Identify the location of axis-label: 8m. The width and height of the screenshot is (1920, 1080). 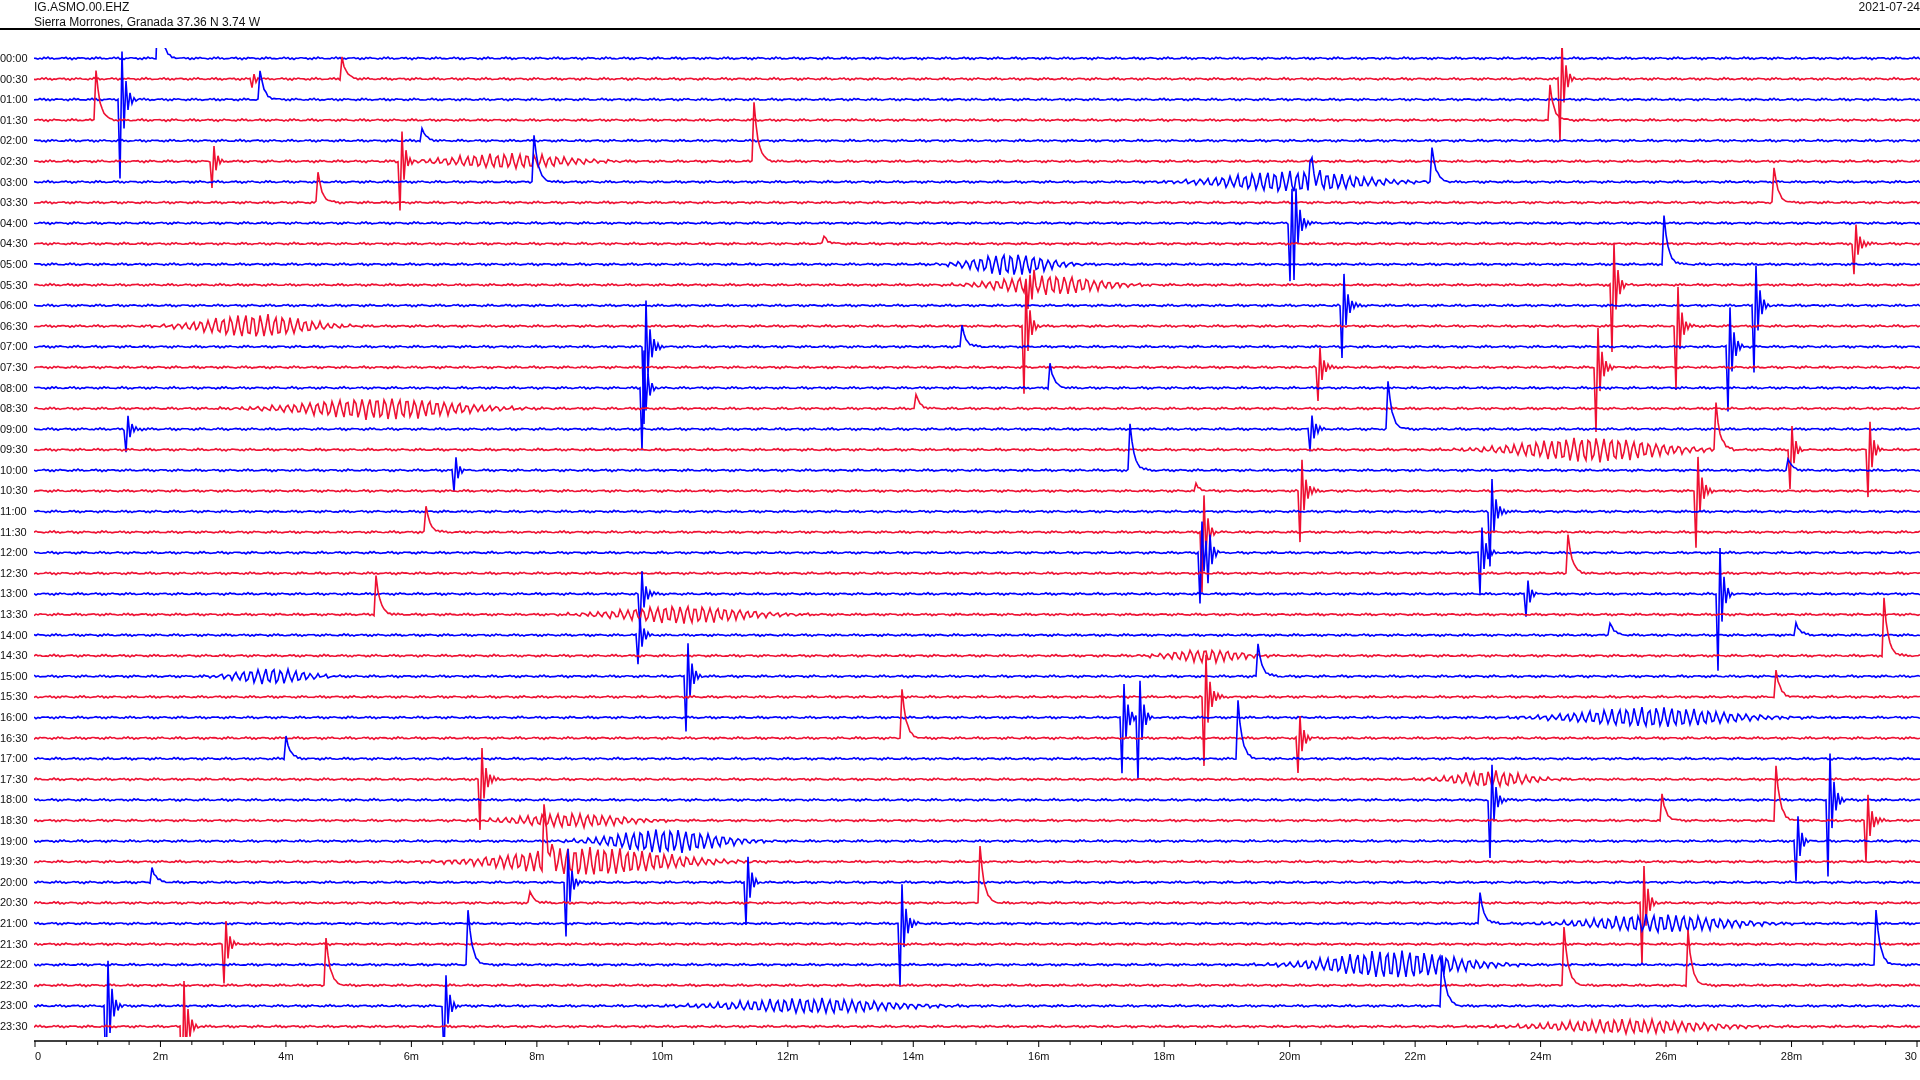
(537, 1055).